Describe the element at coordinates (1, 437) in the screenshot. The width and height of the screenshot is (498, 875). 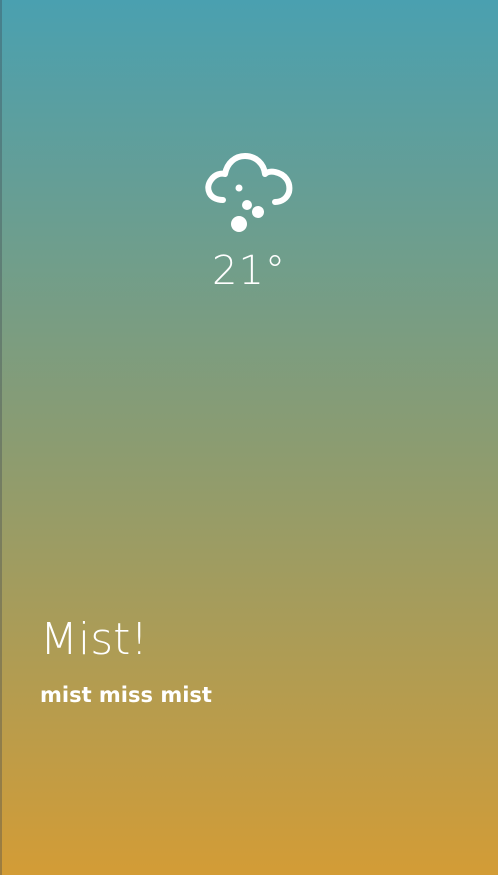
I see `window-edge` at that location.